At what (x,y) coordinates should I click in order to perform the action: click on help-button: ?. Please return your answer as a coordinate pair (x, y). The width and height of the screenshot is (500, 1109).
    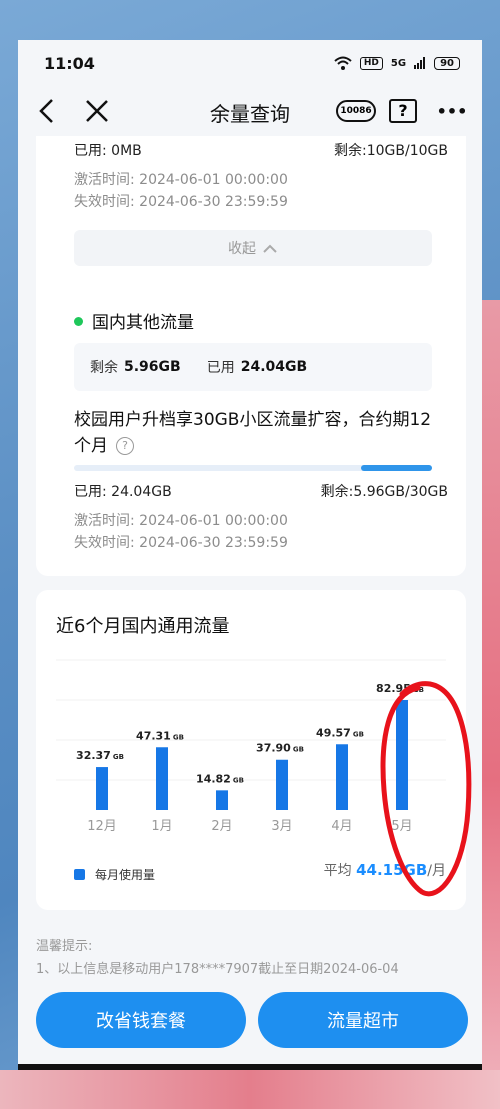
    Looking at the image, I should click on (403, 111).